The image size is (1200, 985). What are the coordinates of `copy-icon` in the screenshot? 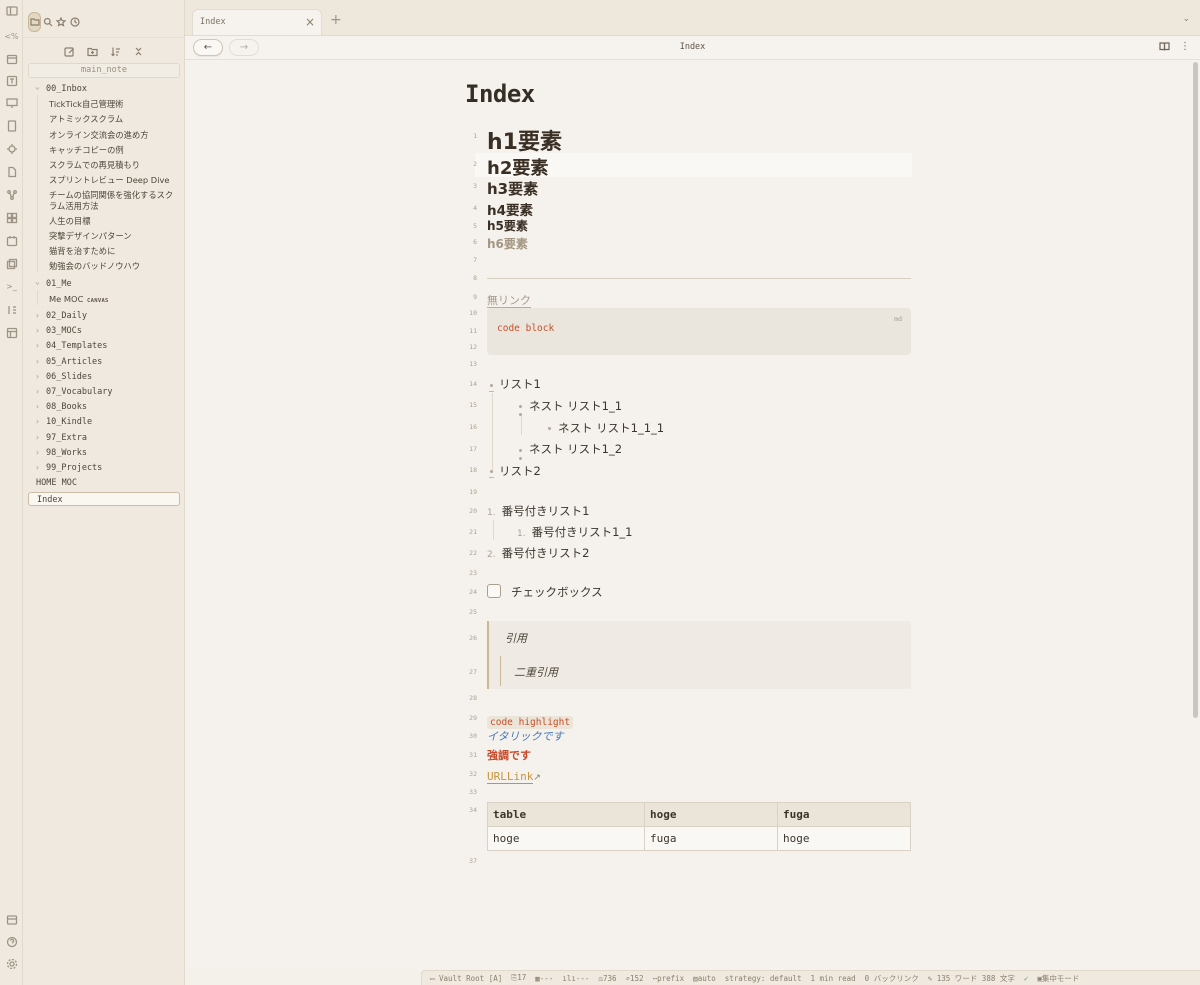 It's located at (11, 263).